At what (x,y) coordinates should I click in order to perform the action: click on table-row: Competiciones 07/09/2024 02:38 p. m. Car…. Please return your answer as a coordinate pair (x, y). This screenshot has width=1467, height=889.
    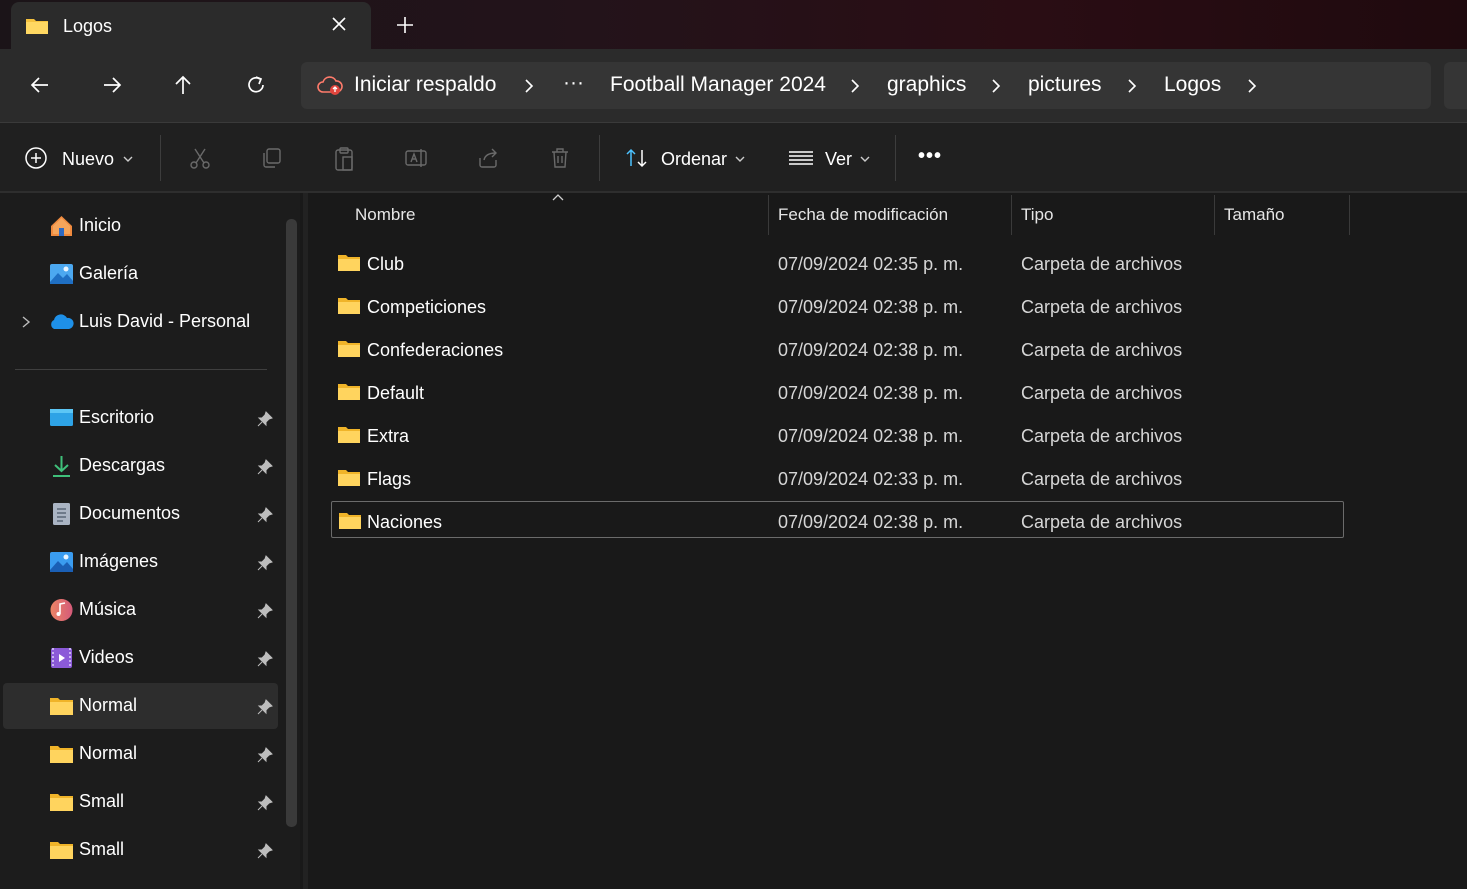
    Looking at the image, I should click on (837, 306).